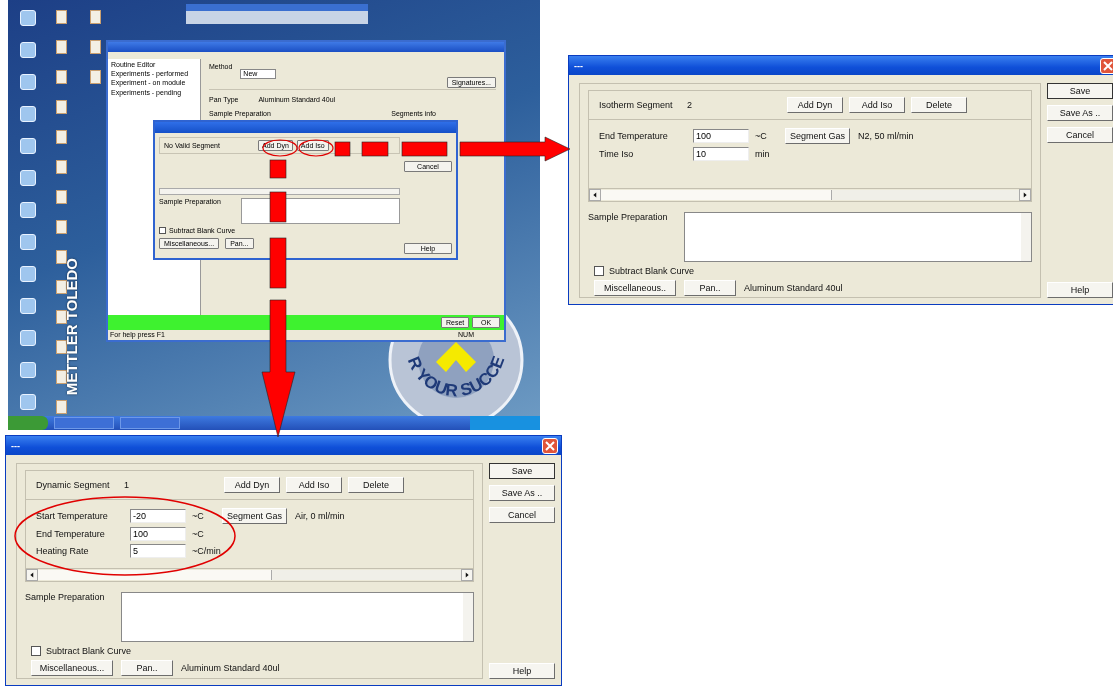 This screenshot has width=1113, height=686. I want to click on segment-label: Isotherm Segment, so click(636, 105).